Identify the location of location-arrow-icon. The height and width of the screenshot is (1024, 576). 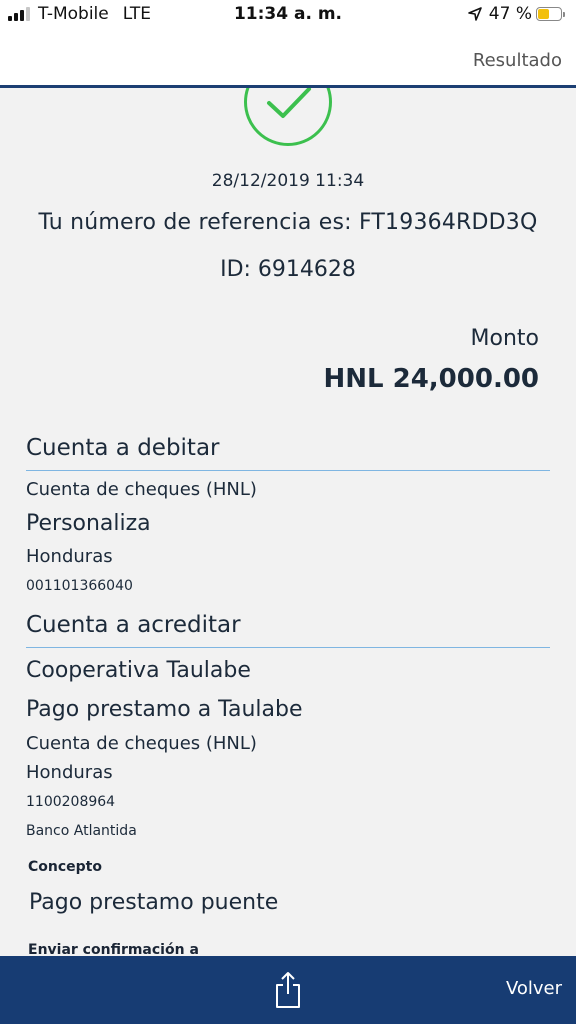
(474, 14).